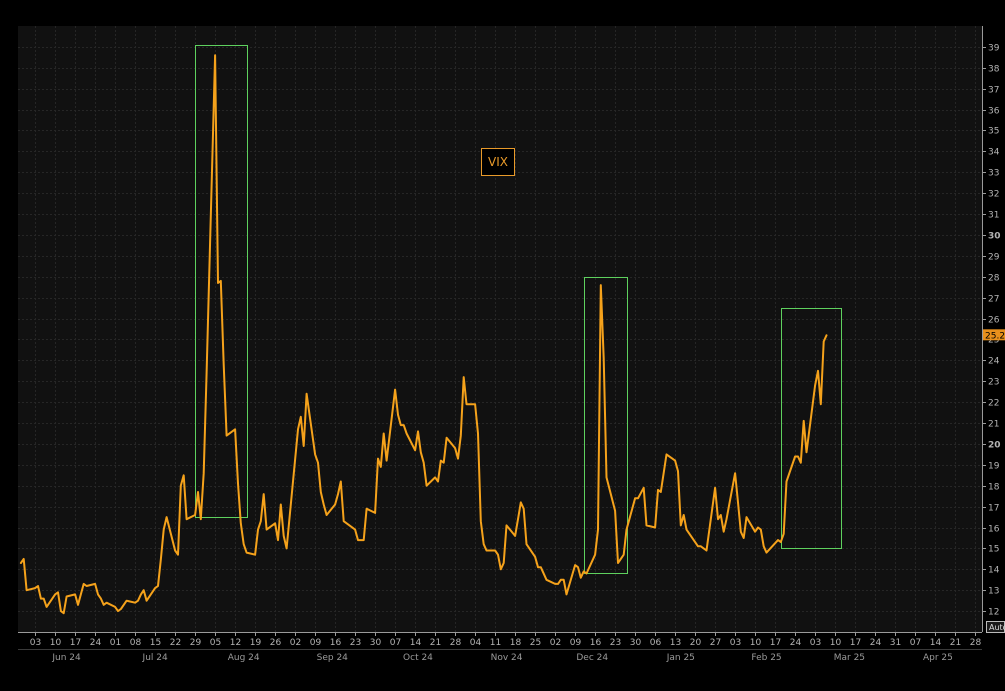 The height and width of the screenshot is (691, 1005). What do you see at coordinates (535, 643) in the screenshot?
I see `x-tick-label: 25` at bounding box center [535, 643].